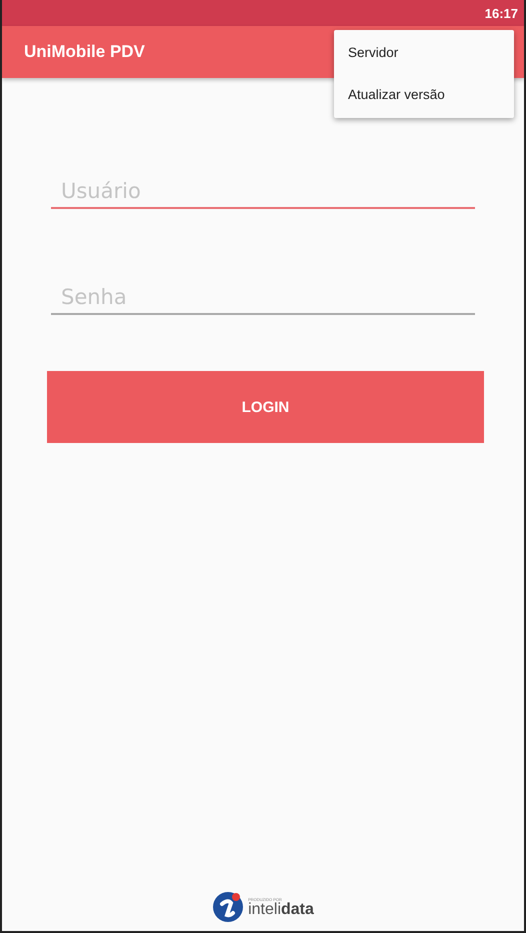 The width and height of the screenshot is (526, 933). What do you see at coordinates (84, 52) in the screenshot?
I see `app-title: UniMobile PDV` at bounding box center [84, 52].